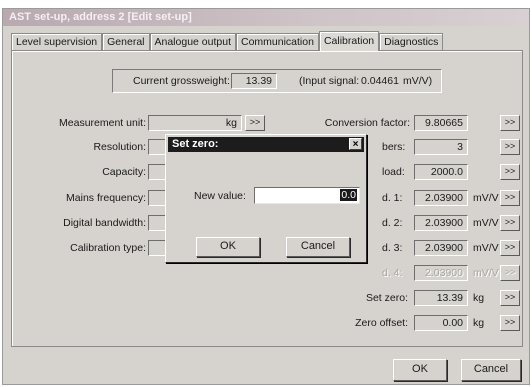 This screenshot has height=387, width=532. What do you see at coordinates (254, 81) in the screenshot?
I see `grossweight-value: 13.39` at bounding box center [254, 81].